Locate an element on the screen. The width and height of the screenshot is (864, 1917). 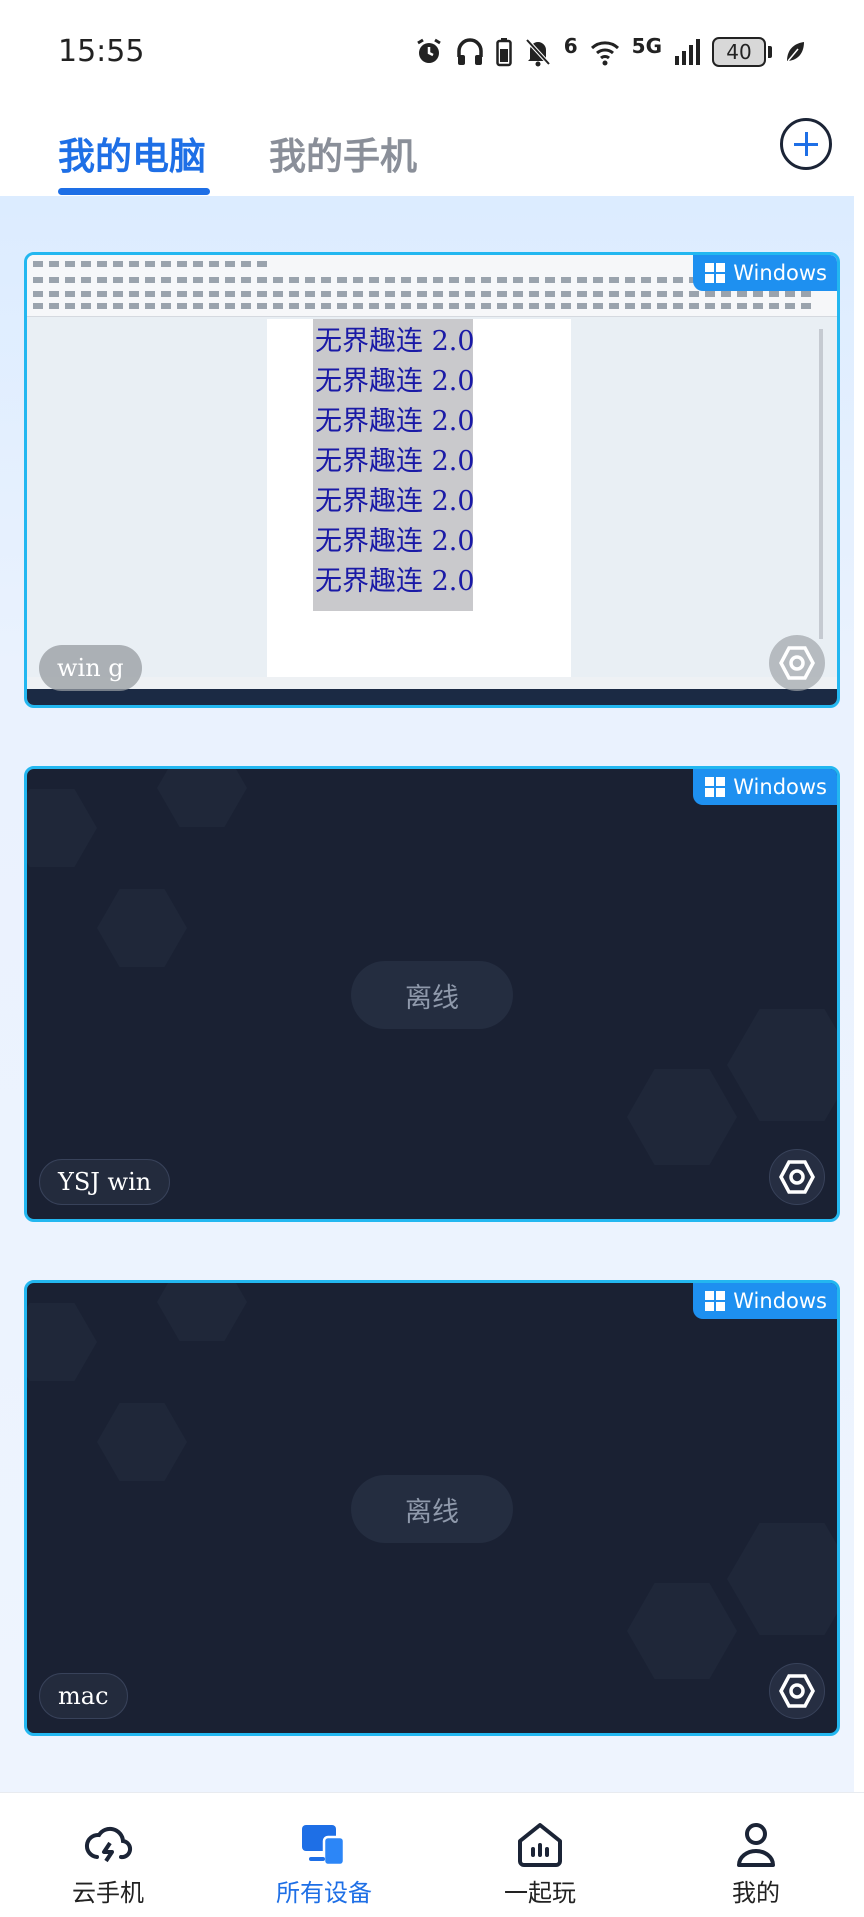
wifi-icon is located at coordinates (604, 53).